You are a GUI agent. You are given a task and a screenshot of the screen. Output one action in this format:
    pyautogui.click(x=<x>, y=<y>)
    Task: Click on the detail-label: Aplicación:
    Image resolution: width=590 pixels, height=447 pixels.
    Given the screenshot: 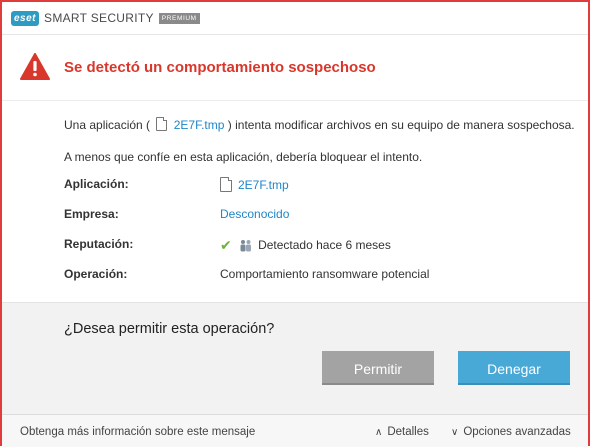 What is the action you would take?
    pyautogui.click(x=96, y=184)
    